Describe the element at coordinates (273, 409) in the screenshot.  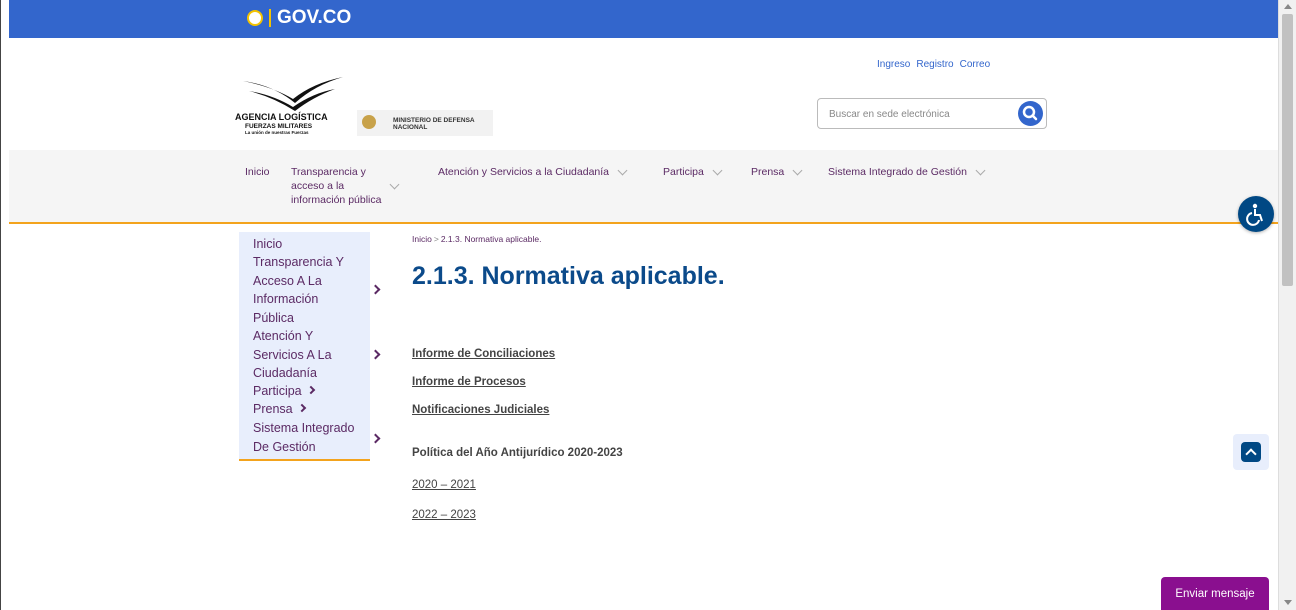
I see `side-prensa-label: Prensa` at that location.